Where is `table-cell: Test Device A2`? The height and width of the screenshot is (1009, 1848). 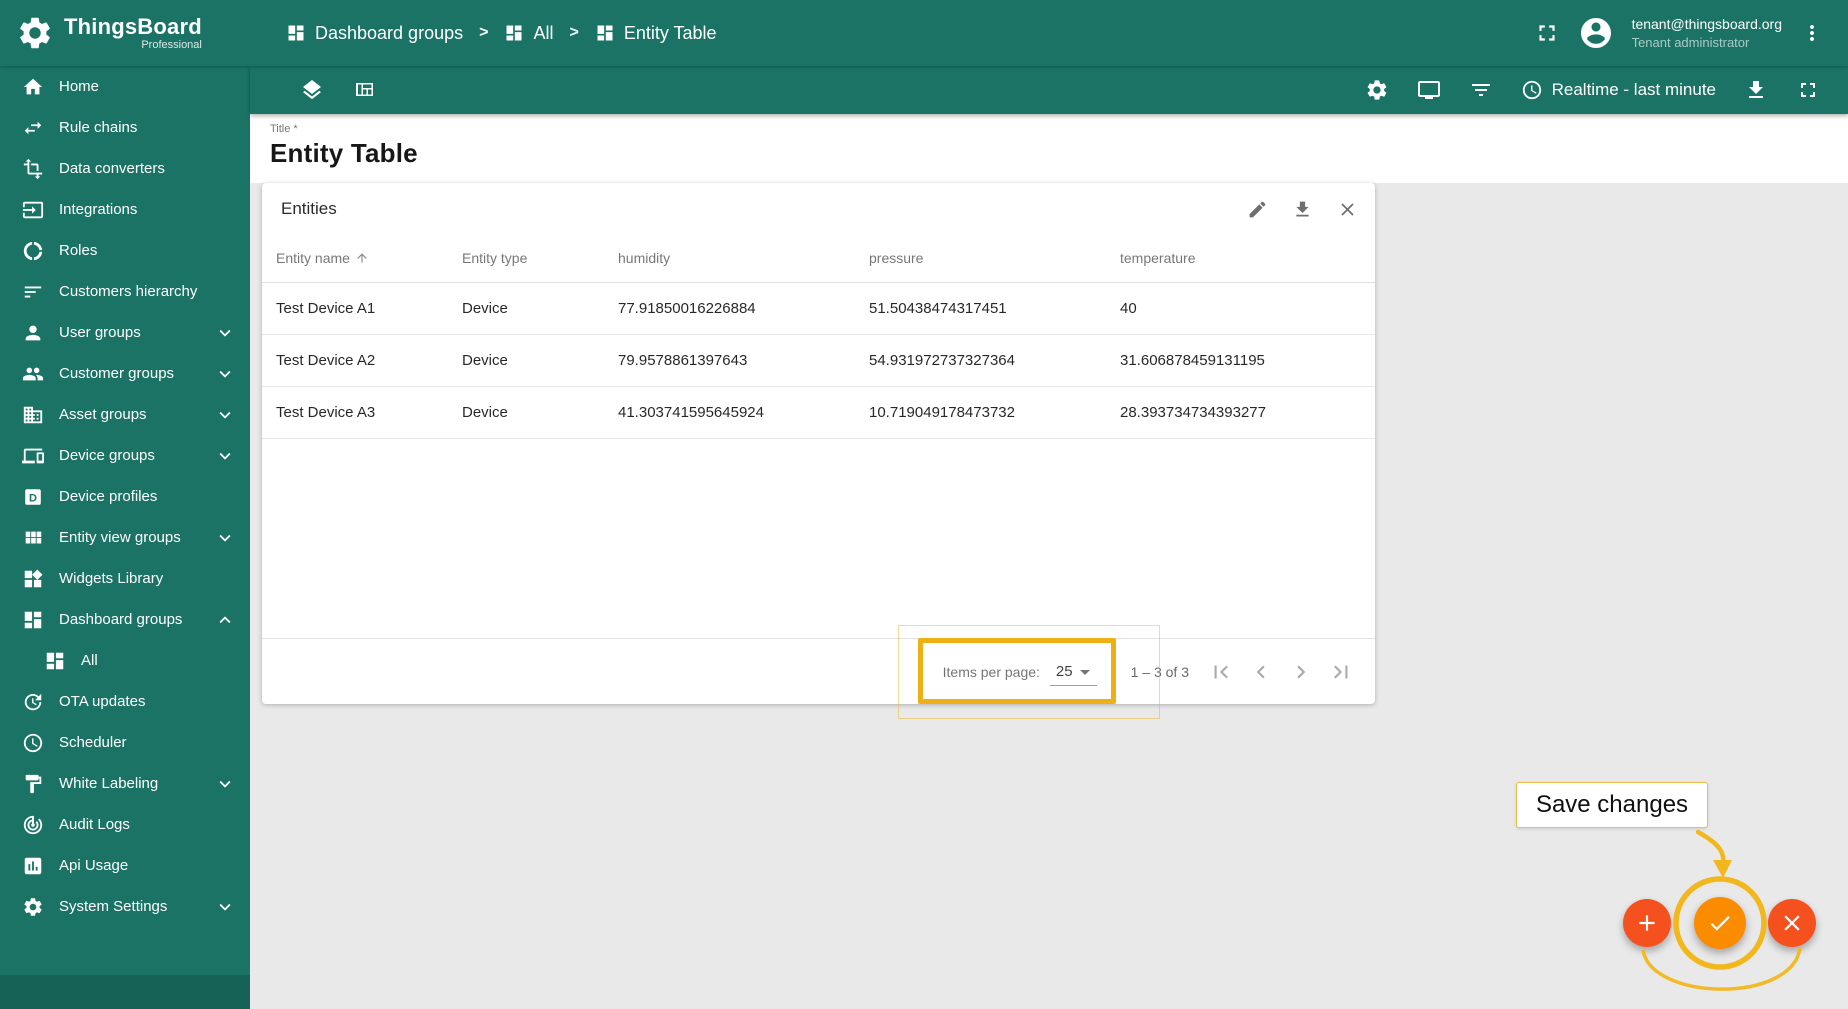
table-cell: Test Device A2 is located at coordinates (355, 360).